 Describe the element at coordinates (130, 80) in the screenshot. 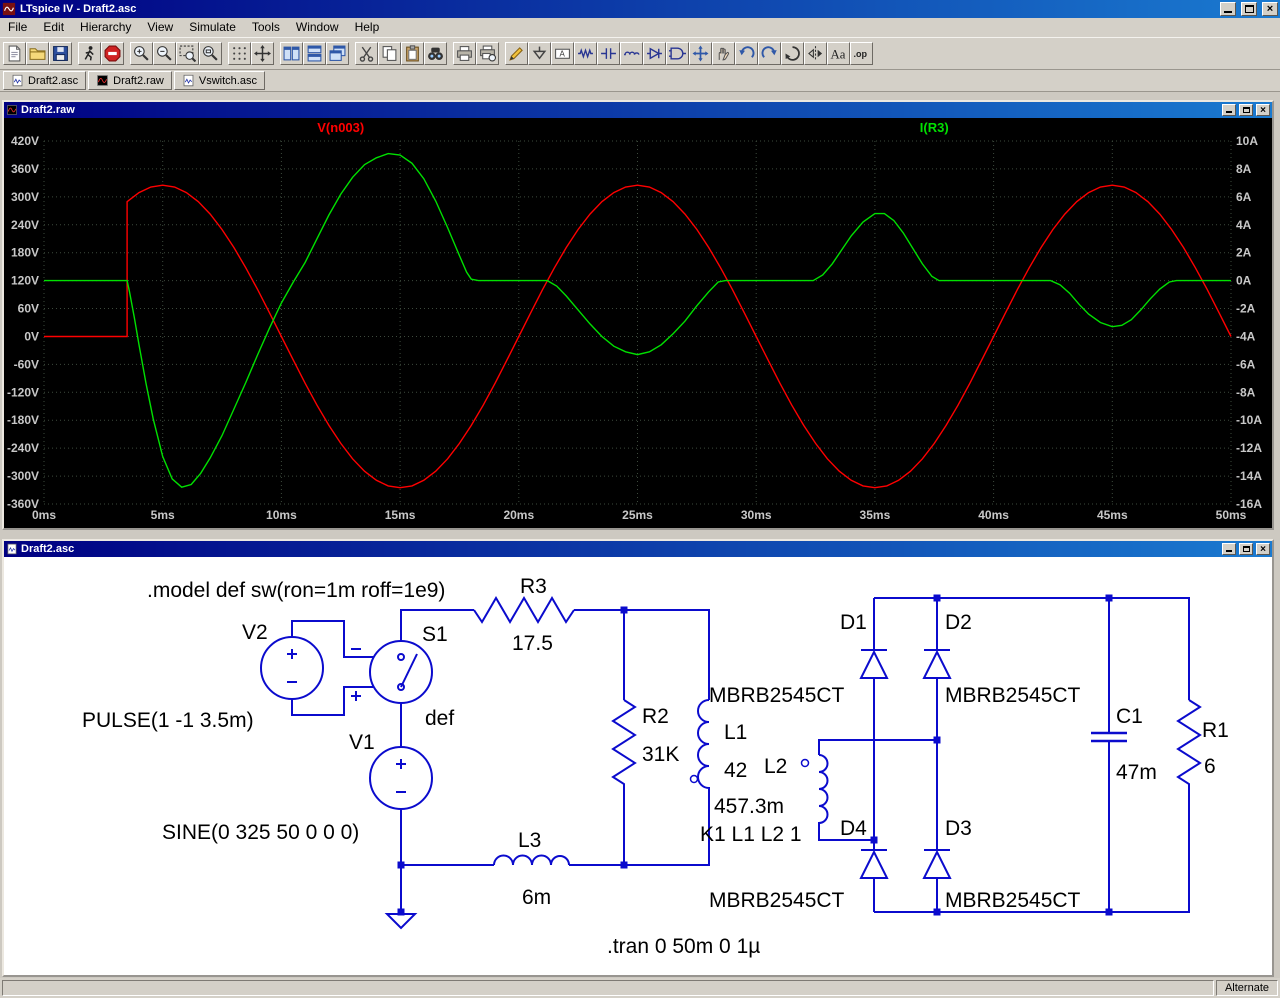

I see `tab-draft2.raw: Draft2.raw` at that location.